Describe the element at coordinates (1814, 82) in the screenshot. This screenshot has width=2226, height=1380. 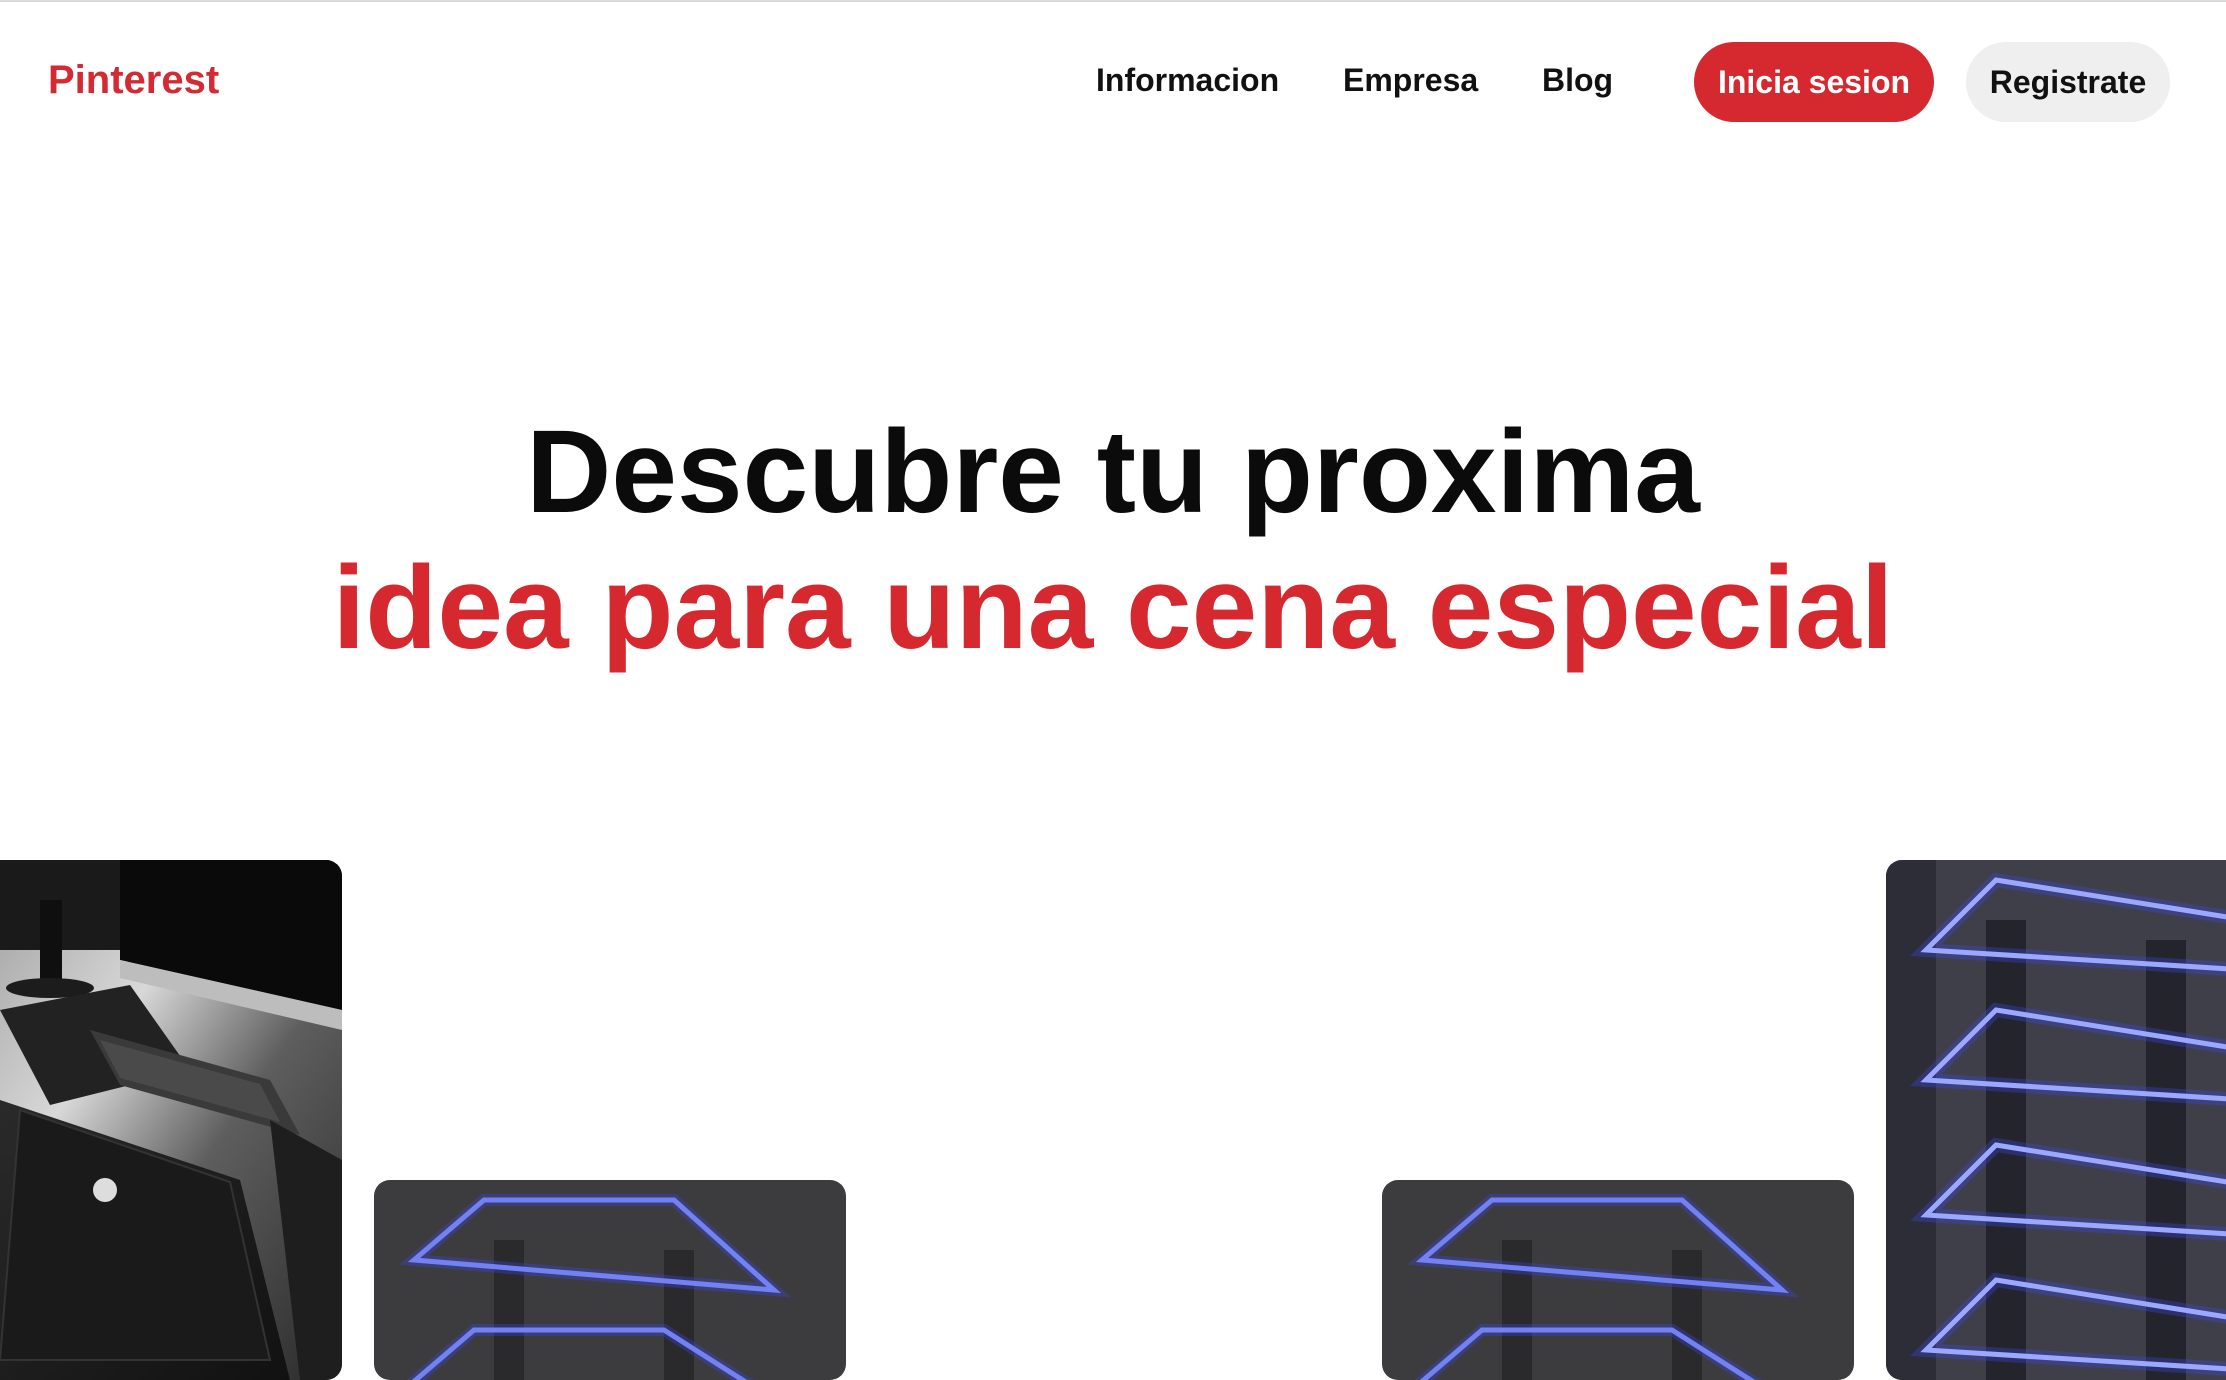
I see `login-button: Inicia sesion` at that location.